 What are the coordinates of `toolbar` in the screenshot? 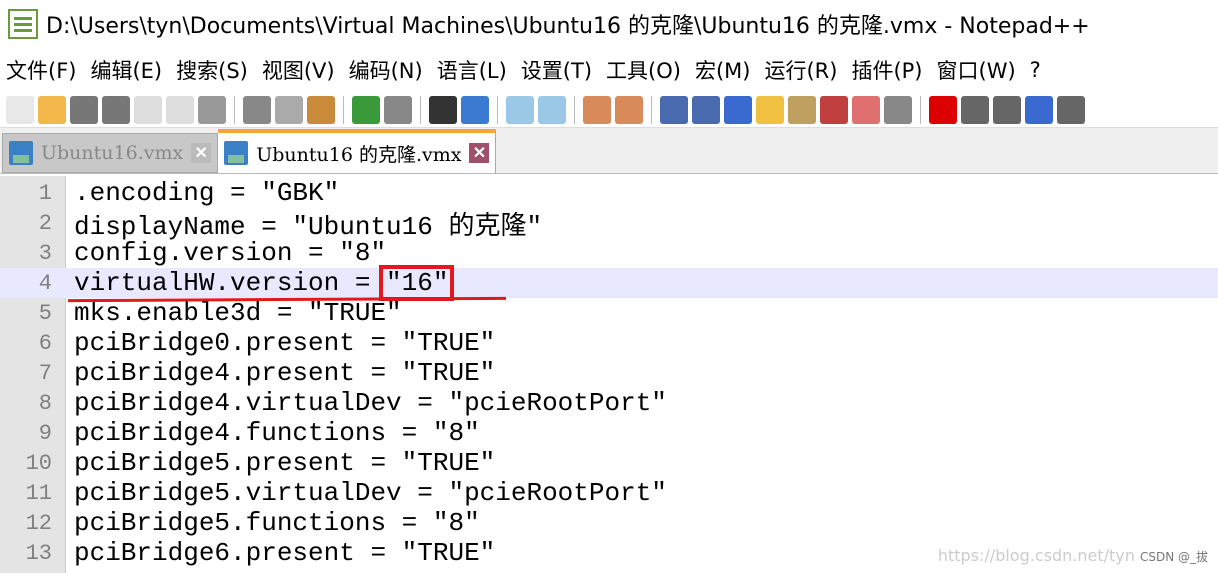 It's located at (609, 110).